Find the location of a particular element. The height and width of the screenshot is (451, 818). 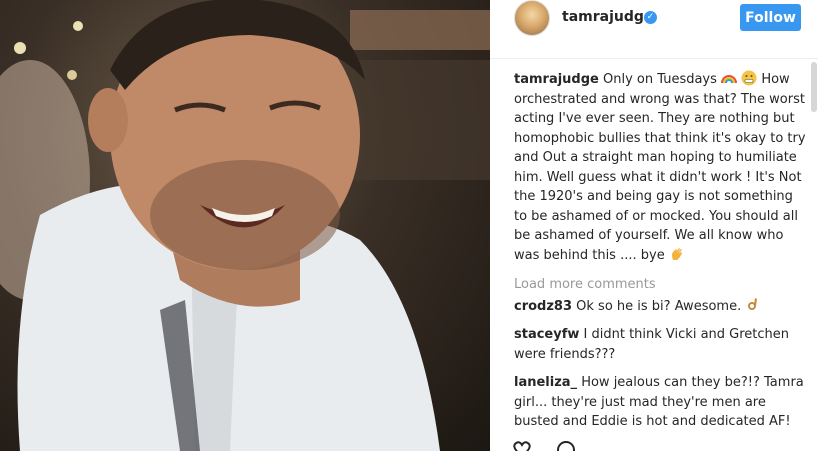

grimacing-face-emoji is located at coordinates (749, 78).